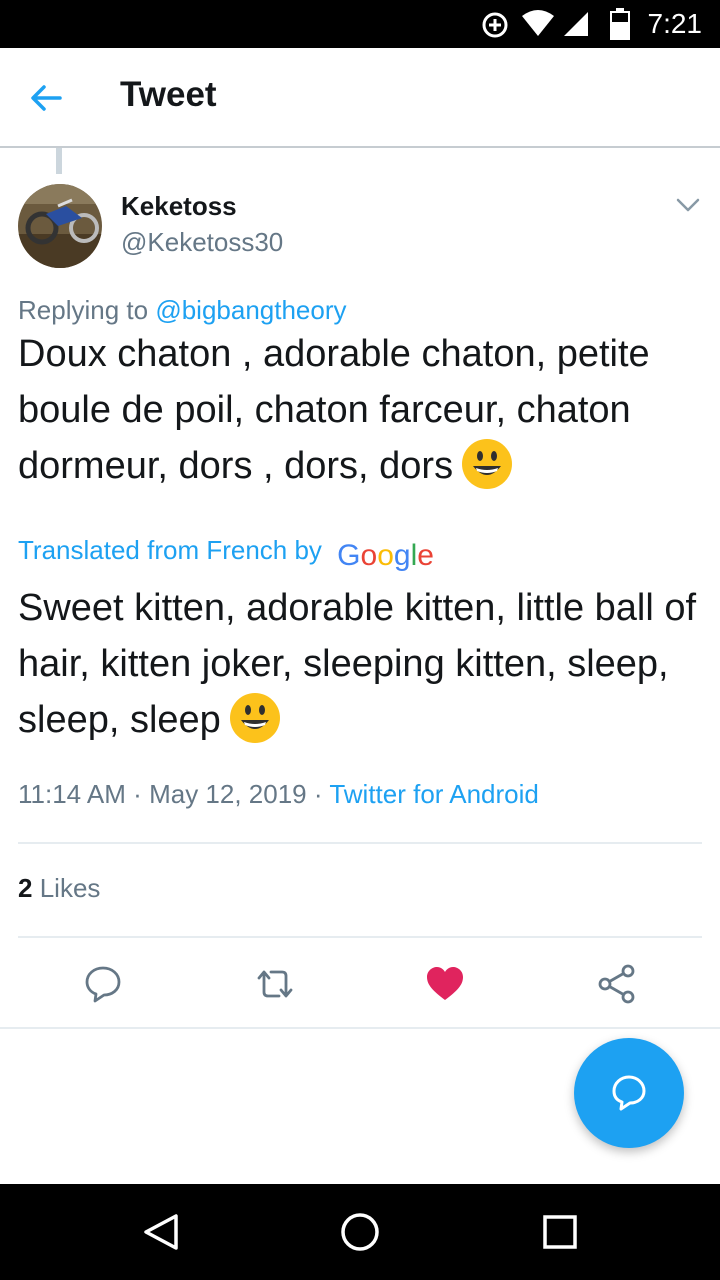 This screenshot has width=720, height=1280. I want to click on replying-to: Replying to @bigbangtheory, so click(182, 310).